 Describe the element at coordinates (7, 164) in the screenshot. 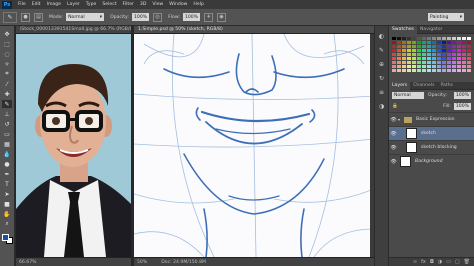

I see `dodge-tool-icon: ●` at that location.